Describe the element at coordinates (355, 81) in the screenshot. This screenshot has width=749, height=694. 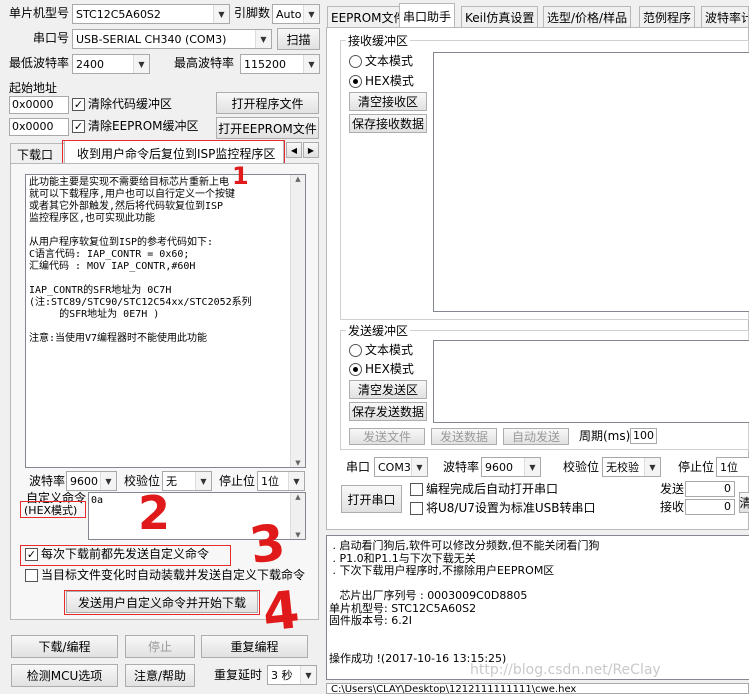
I see `recv-hex-mode-radio` at that location.